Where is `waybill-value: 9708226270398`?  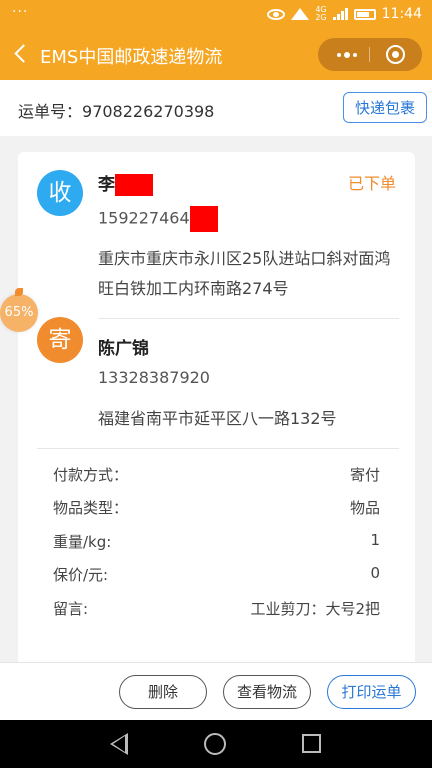
waybill-value: 9708226270398 is located at coordinates (148, 111).